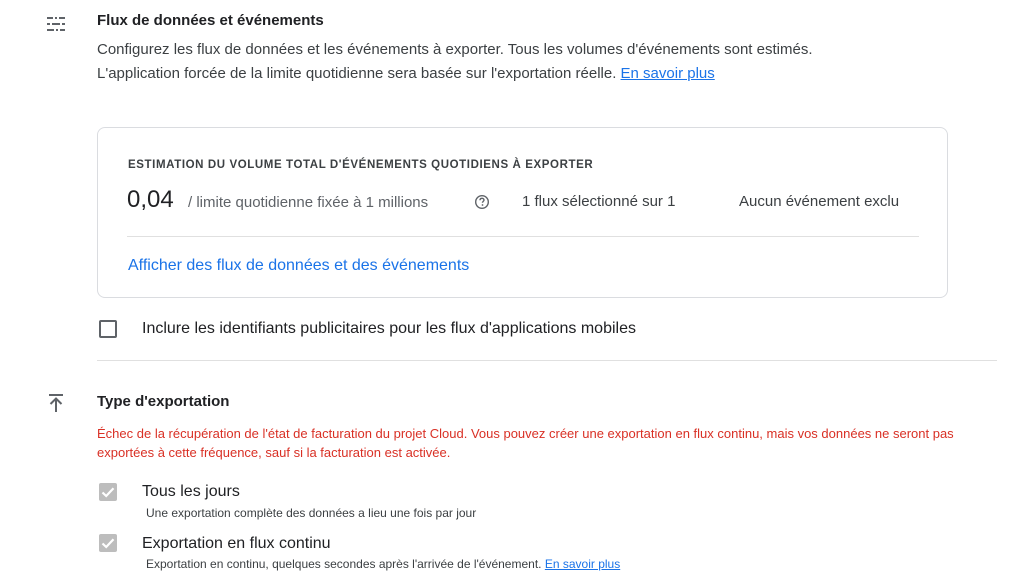 The height and width of the screenshot is (572, 1024). I want to click on events-excluded-text: Aucun événement exclu, so click(819, 201).